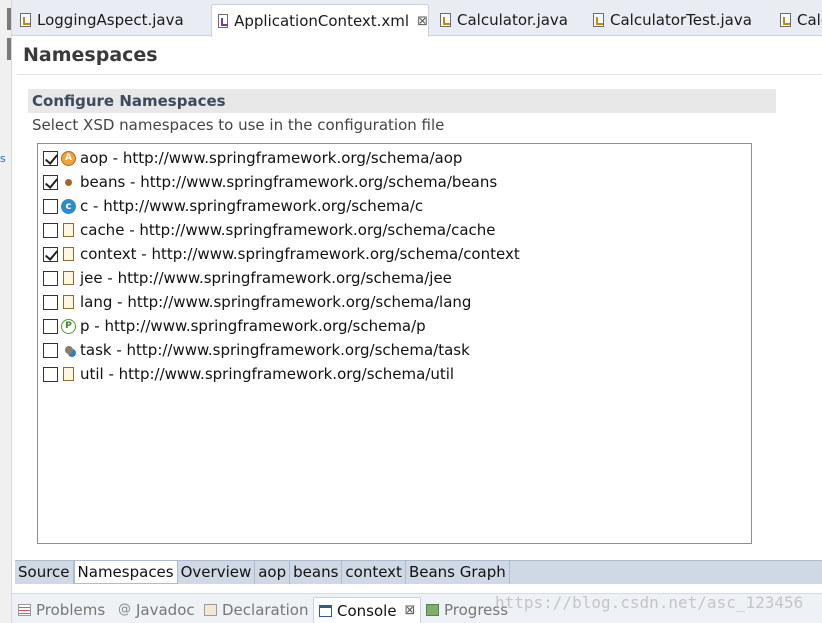  I want to click on tab-calculator-test: CalculatorTest.java, so click(669, 20).